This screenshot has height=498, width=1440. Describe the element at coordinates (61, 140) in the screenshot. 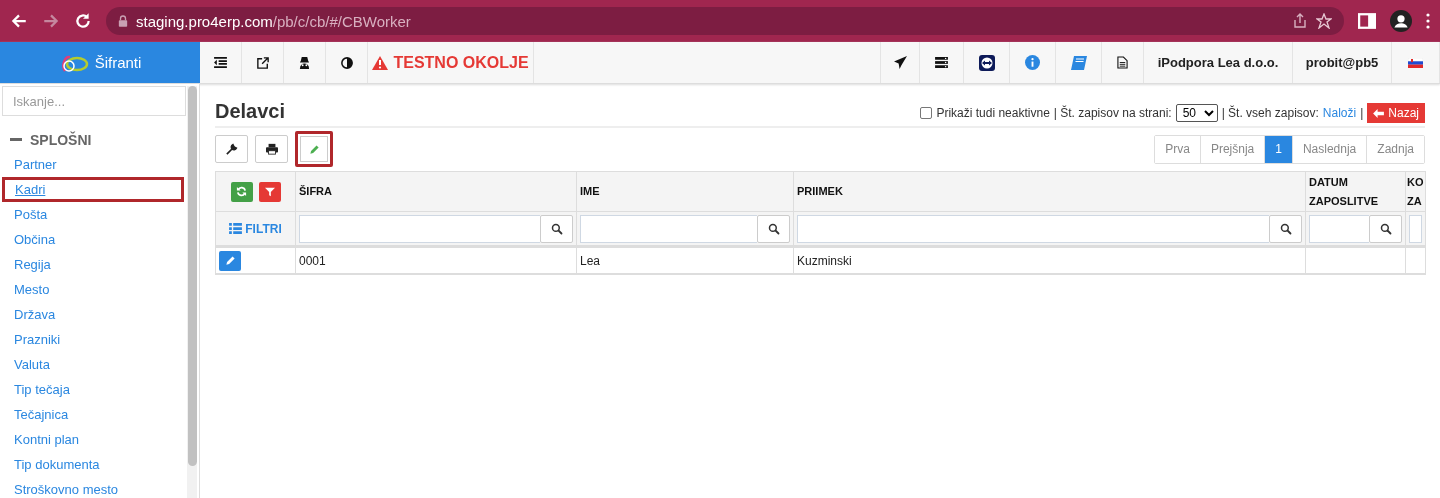

I see `group-heading: SPLOŠNI` at that location.